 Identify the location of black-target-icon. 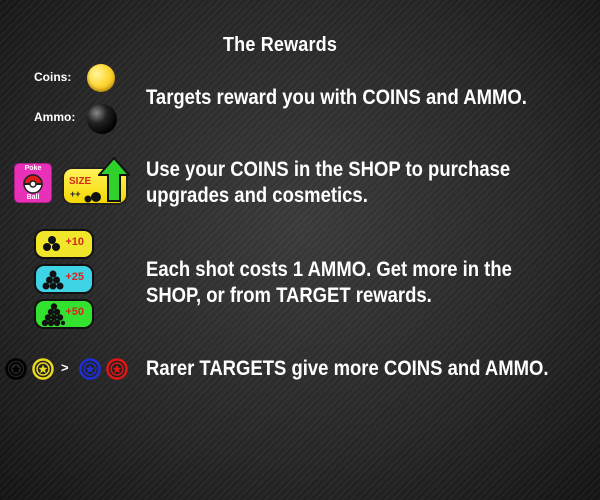
(16, 369).